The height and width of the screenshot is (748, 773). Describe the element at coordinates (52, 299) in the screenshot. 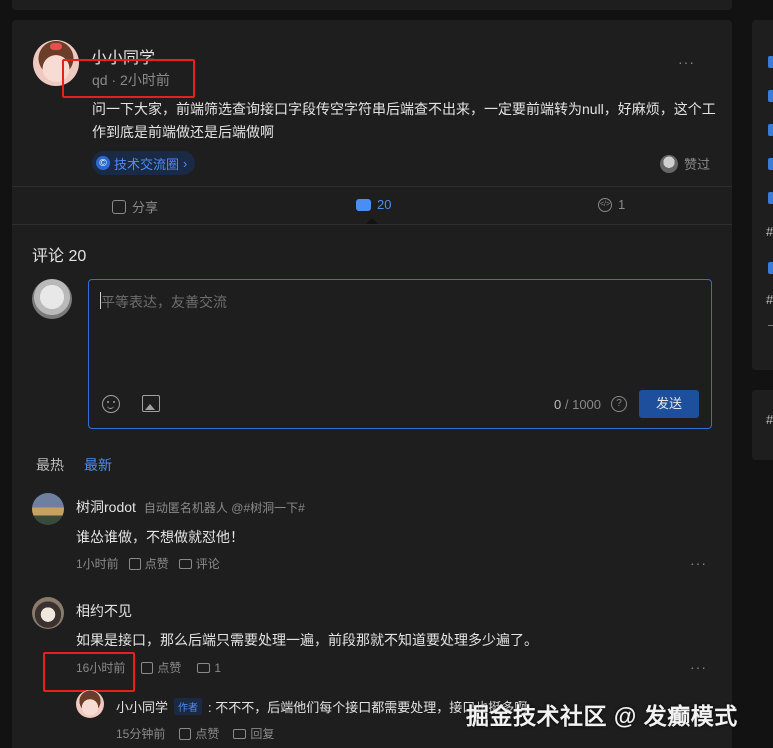

I see `my-avatar` at that location.